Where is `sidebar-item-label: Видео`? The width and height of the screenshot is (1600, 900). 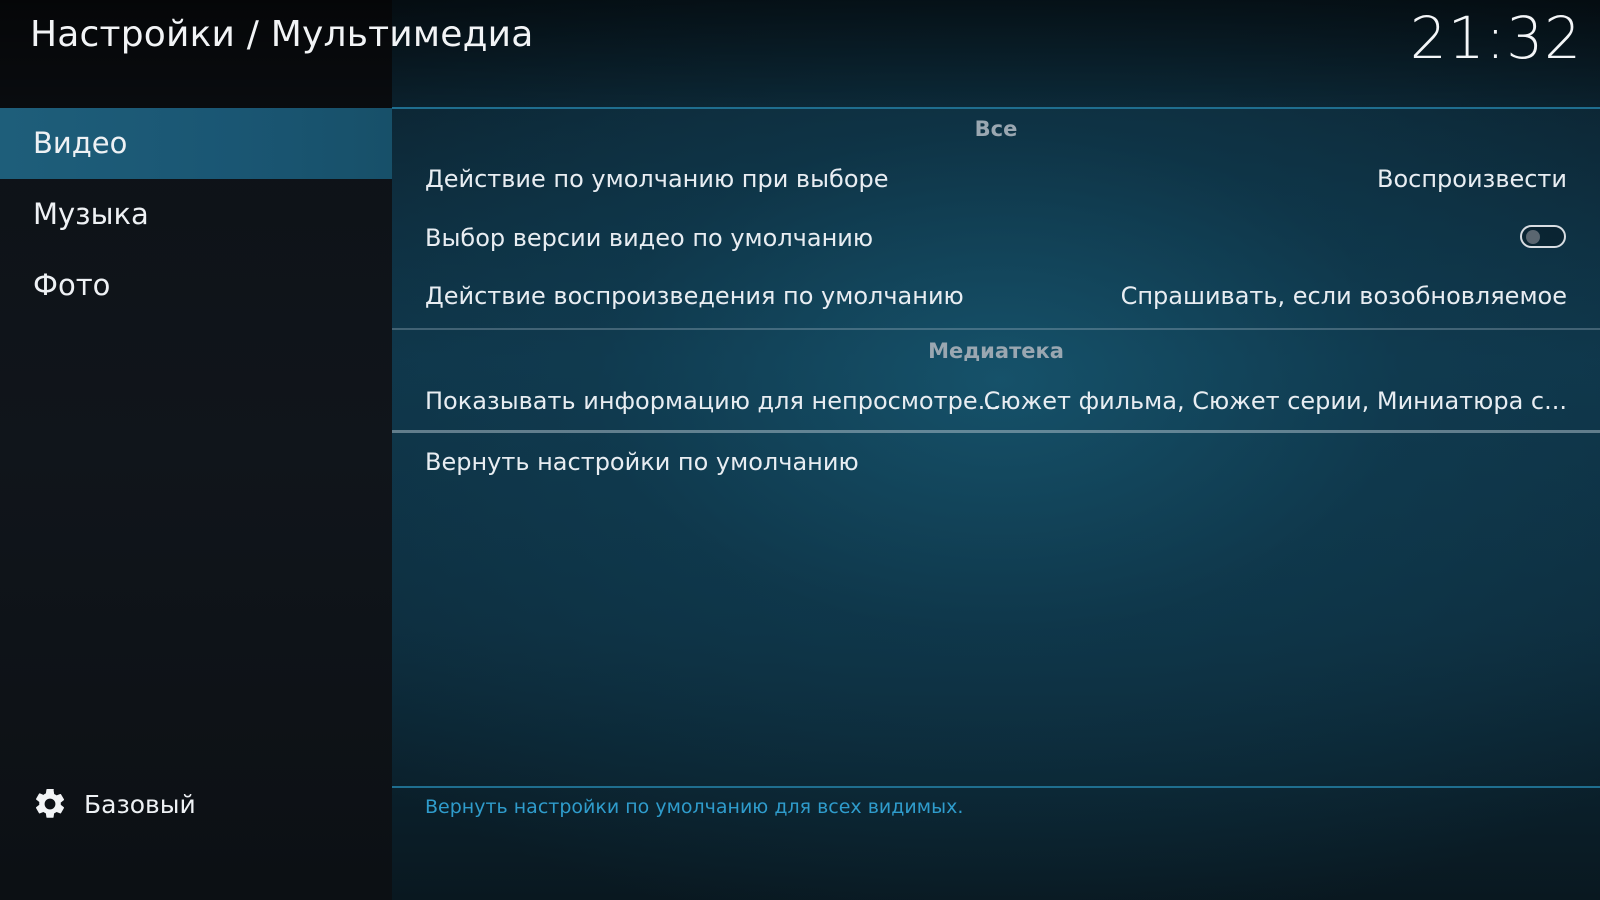
sidebar-item-label: Видео is located at coordinates (80, 143).